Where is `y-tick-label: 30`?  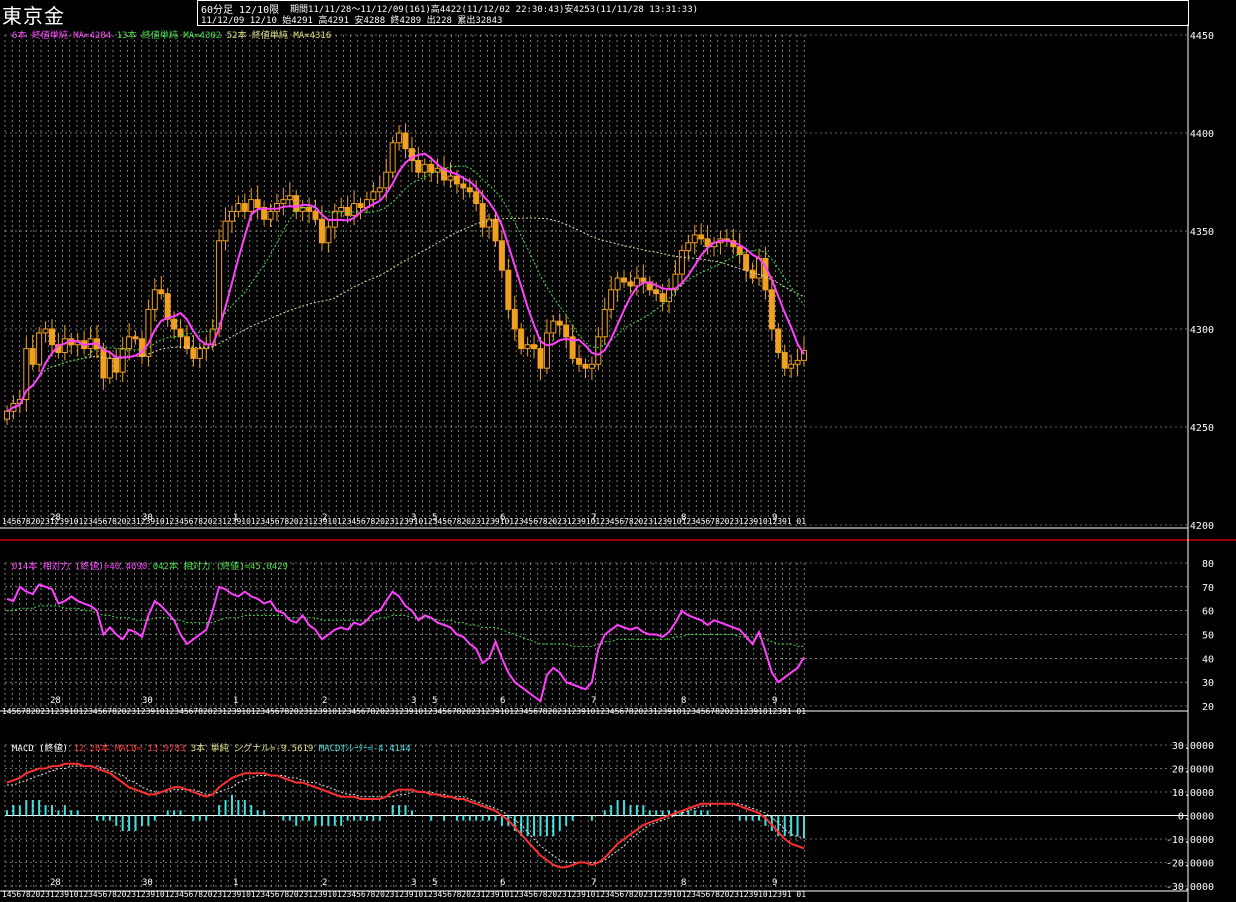 y-tick-label: 30 is located at coordinates (1208, 683).